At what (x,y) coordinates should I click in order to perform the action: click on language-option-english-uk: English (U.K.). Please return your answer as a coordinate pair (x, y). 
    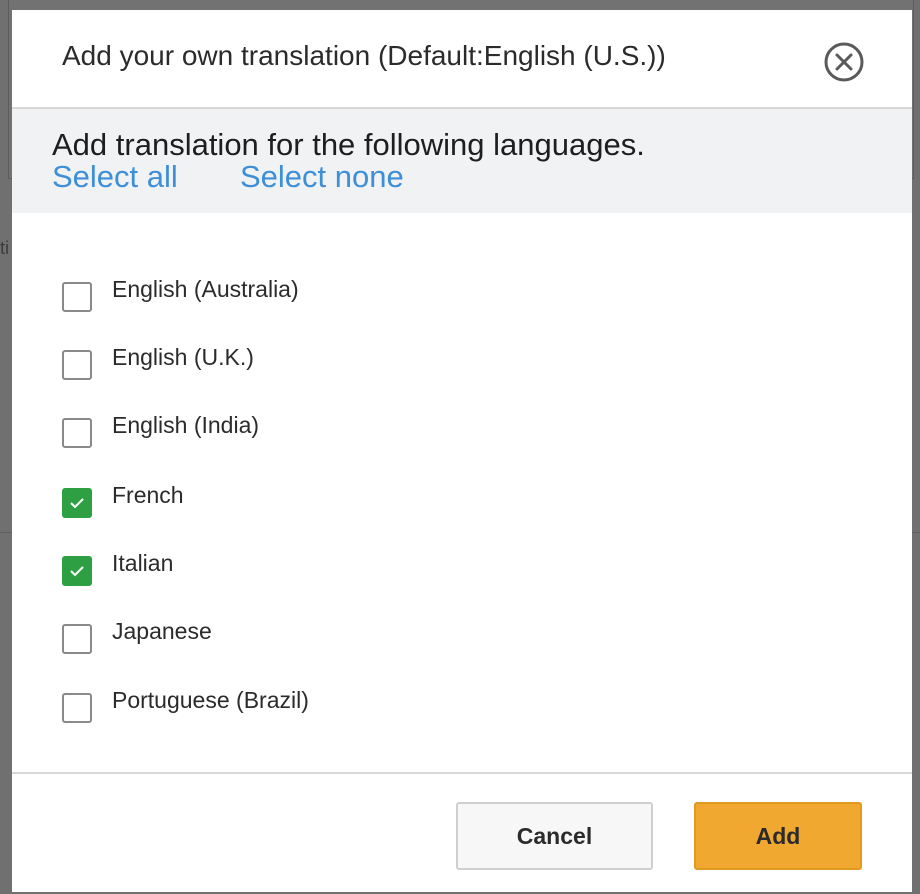
    Looking at the image, I should click on (158, 361).